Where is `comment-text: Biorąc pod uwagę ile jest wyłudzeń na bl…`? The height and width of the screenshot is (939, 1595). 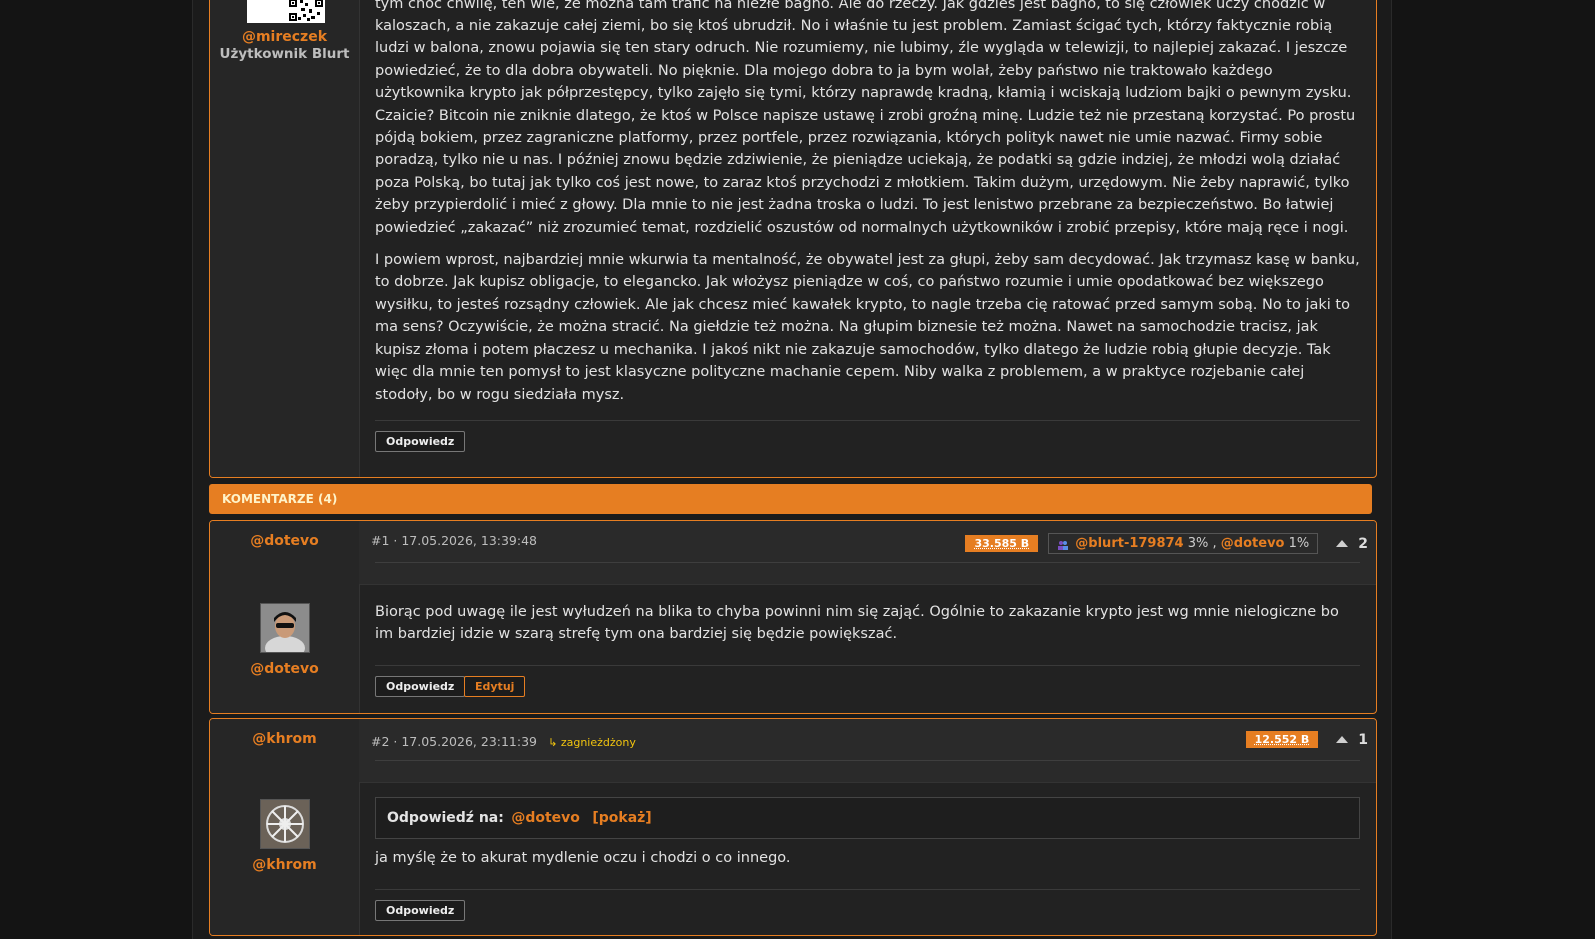
comment-text: Biorąc pod uwagę ile jest wyłudzeń na bl… is located at coordinates (857, 623).